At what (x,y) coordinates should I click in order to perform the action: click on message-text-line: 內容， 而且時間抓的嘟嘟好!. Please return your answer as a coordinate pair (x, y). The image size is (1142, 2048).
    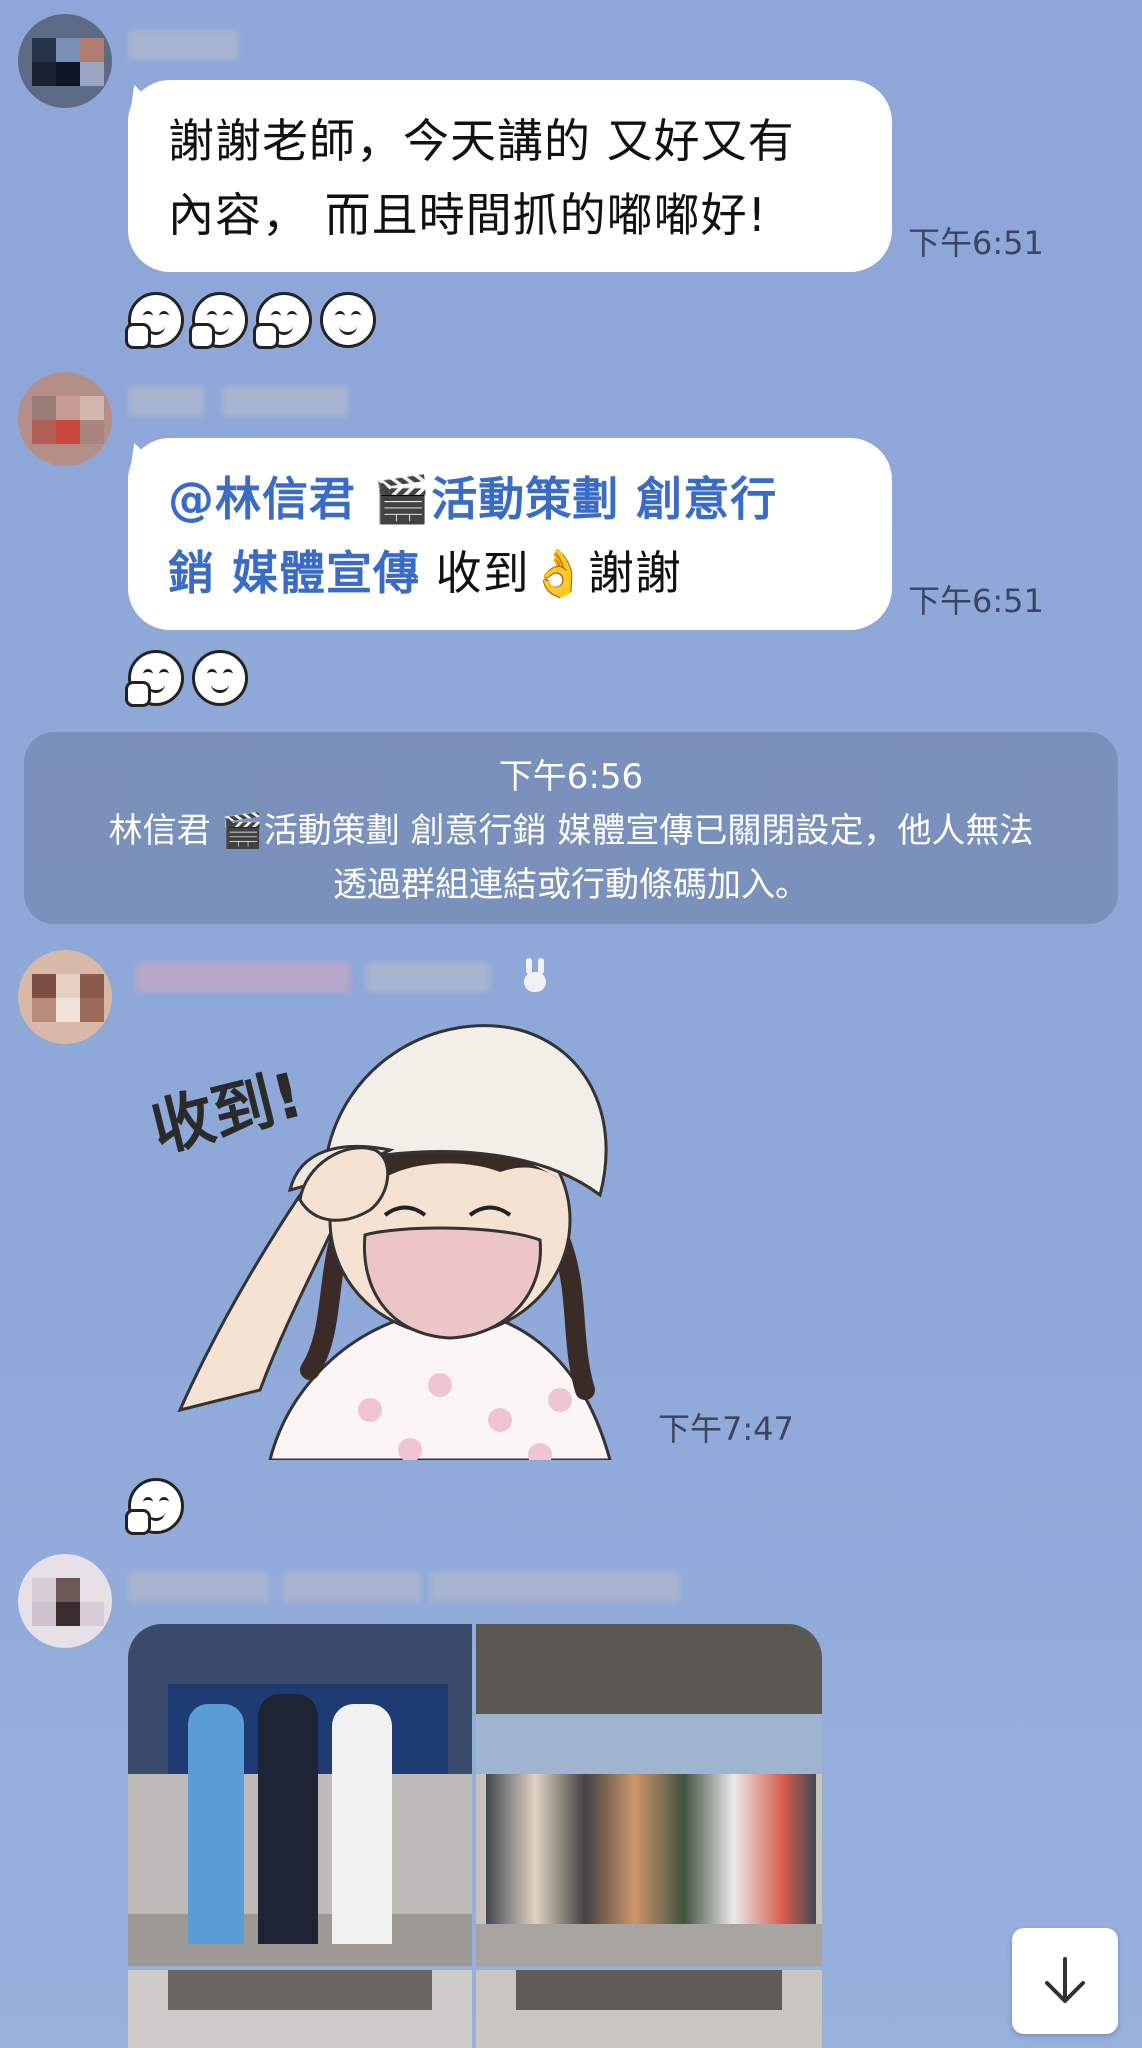
    Looking at the image, I should click on (468, 215).